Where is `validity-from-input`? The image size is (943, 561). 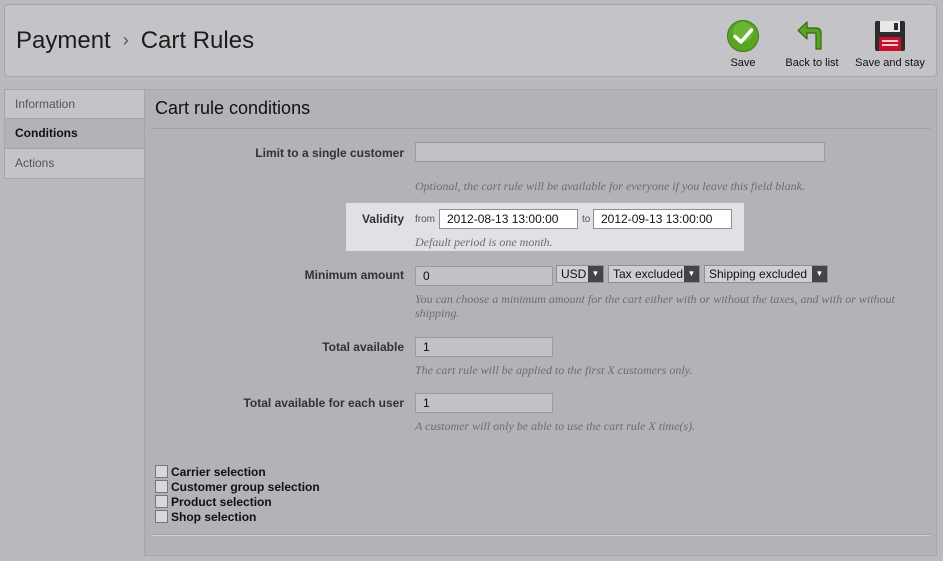 validity-from-input is located at coordinates (508, 219).